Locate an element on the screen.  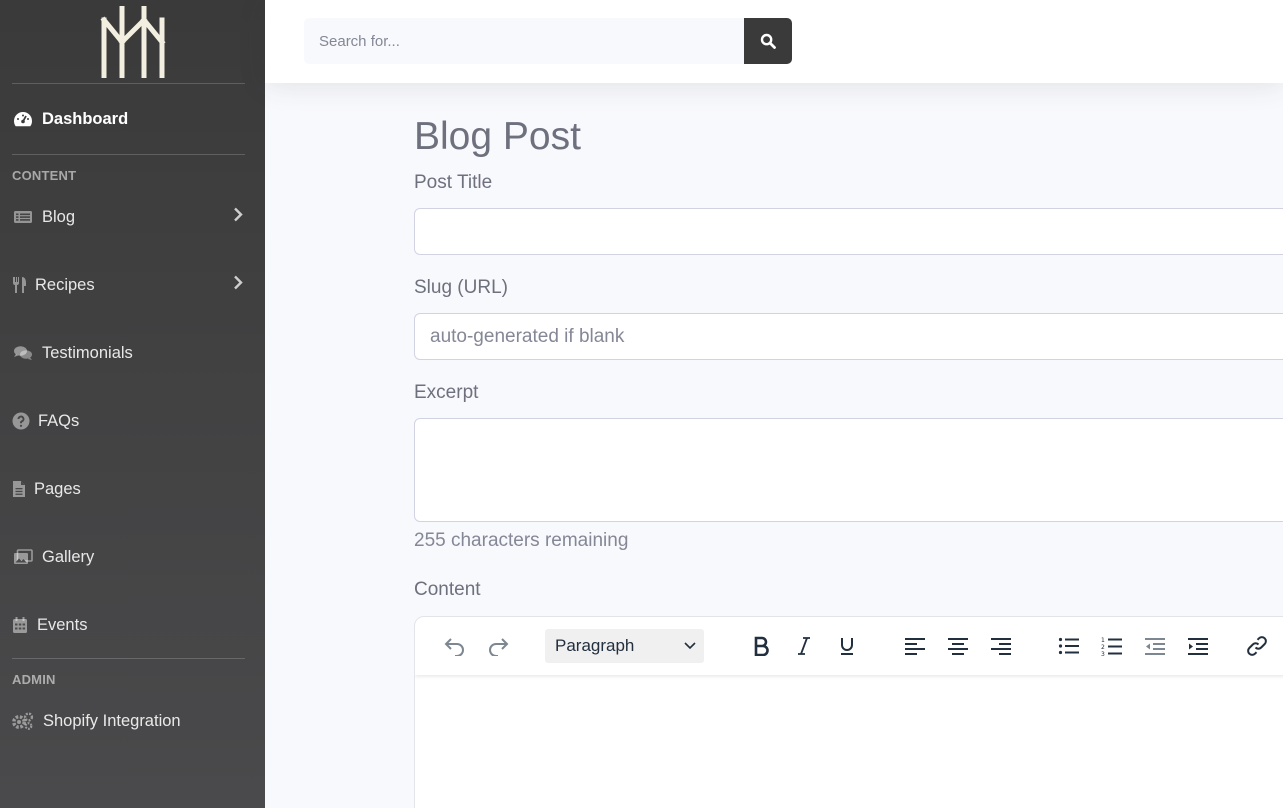
sidebar-item-label: Pages is located at coordinates (57, 488).